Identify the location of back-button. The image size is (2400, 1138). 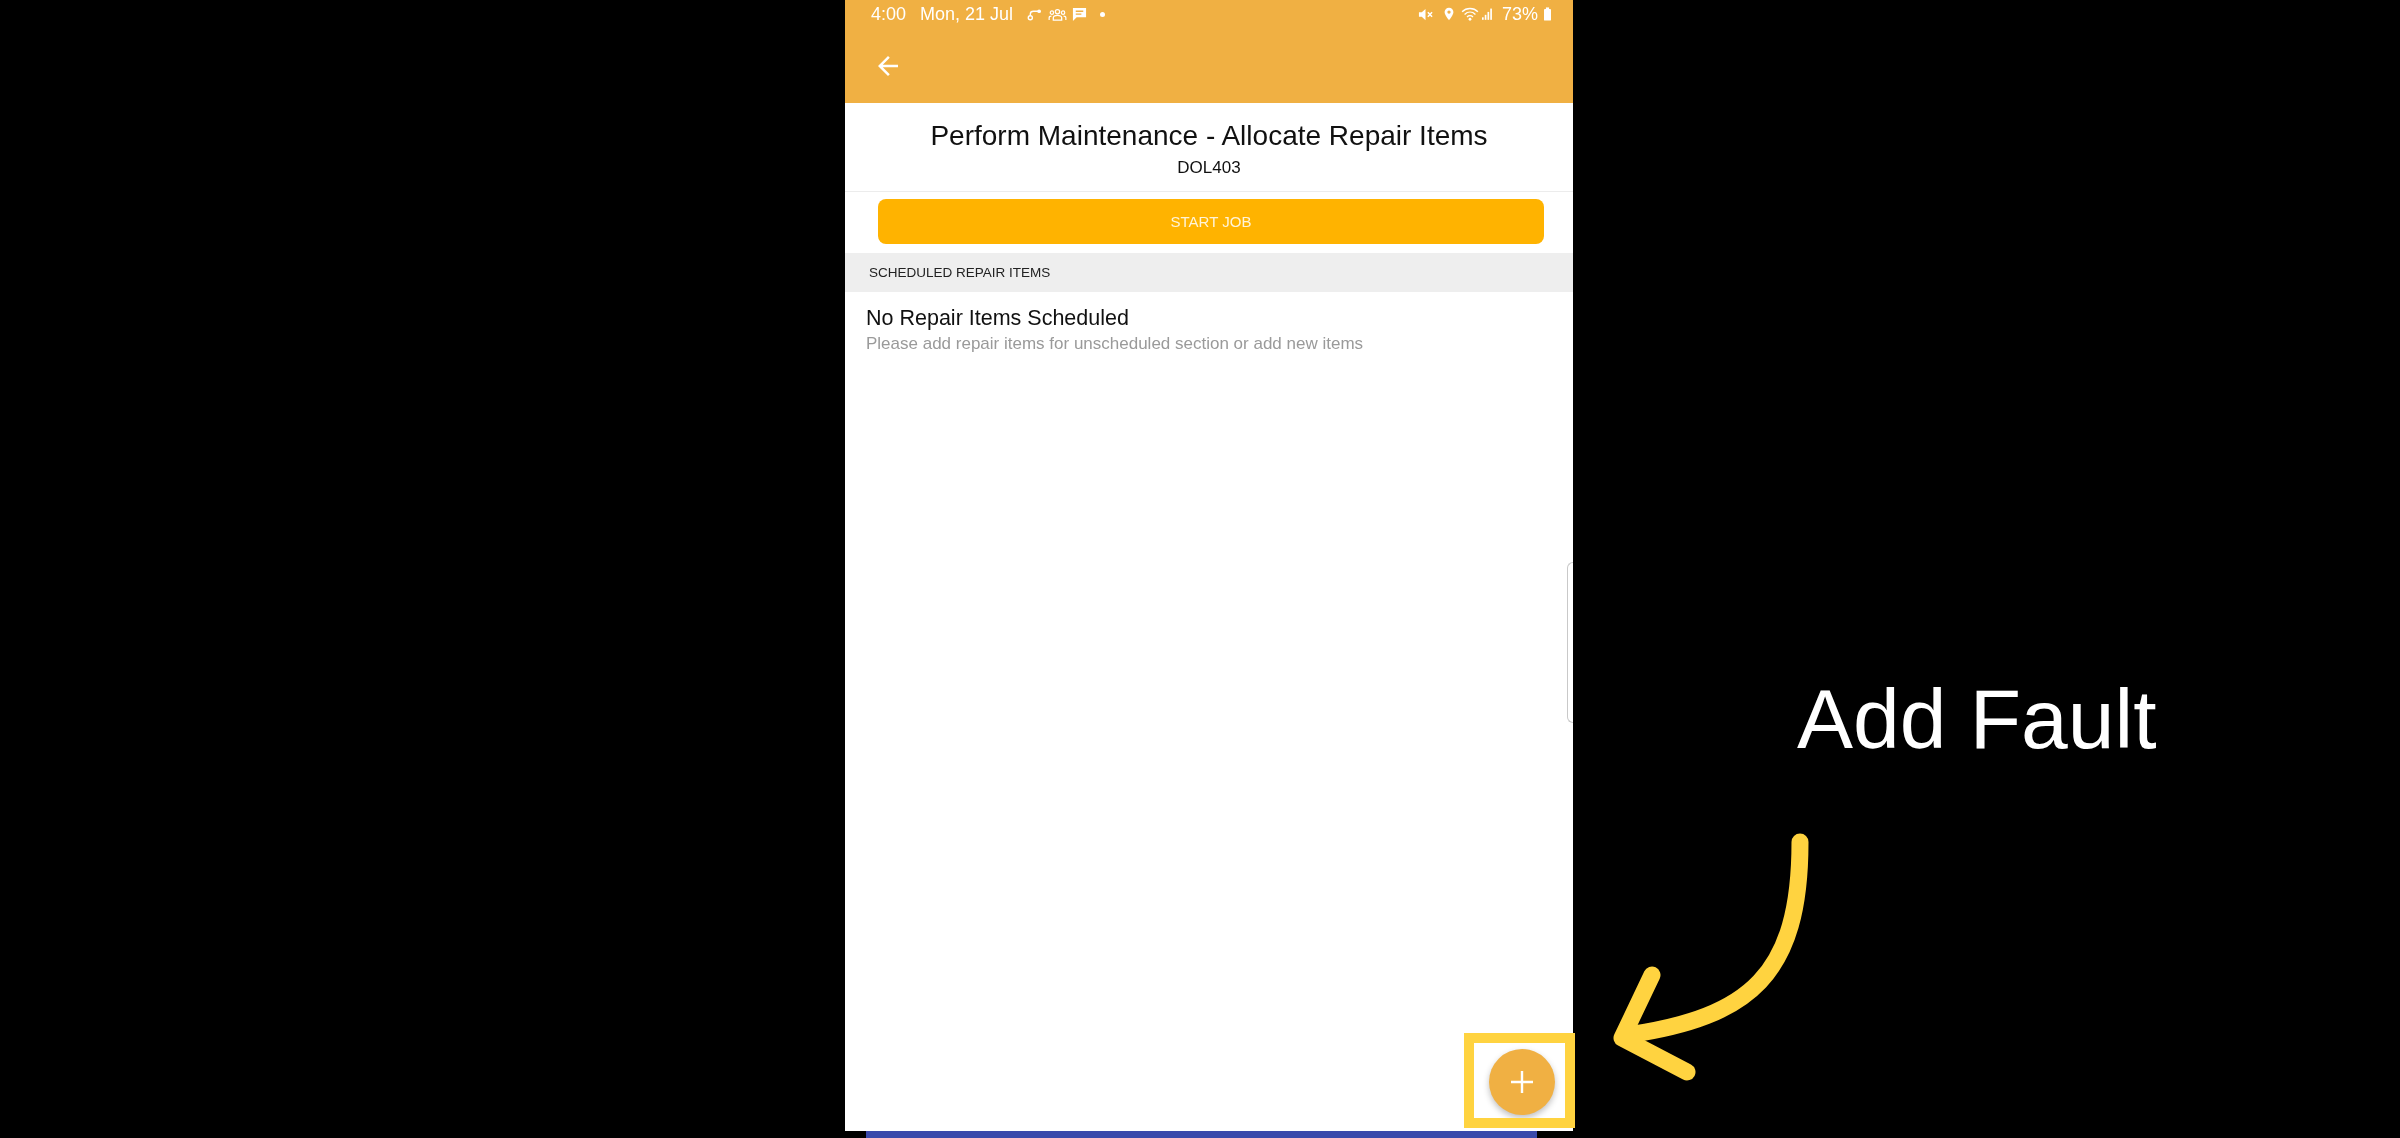
(888, 65).